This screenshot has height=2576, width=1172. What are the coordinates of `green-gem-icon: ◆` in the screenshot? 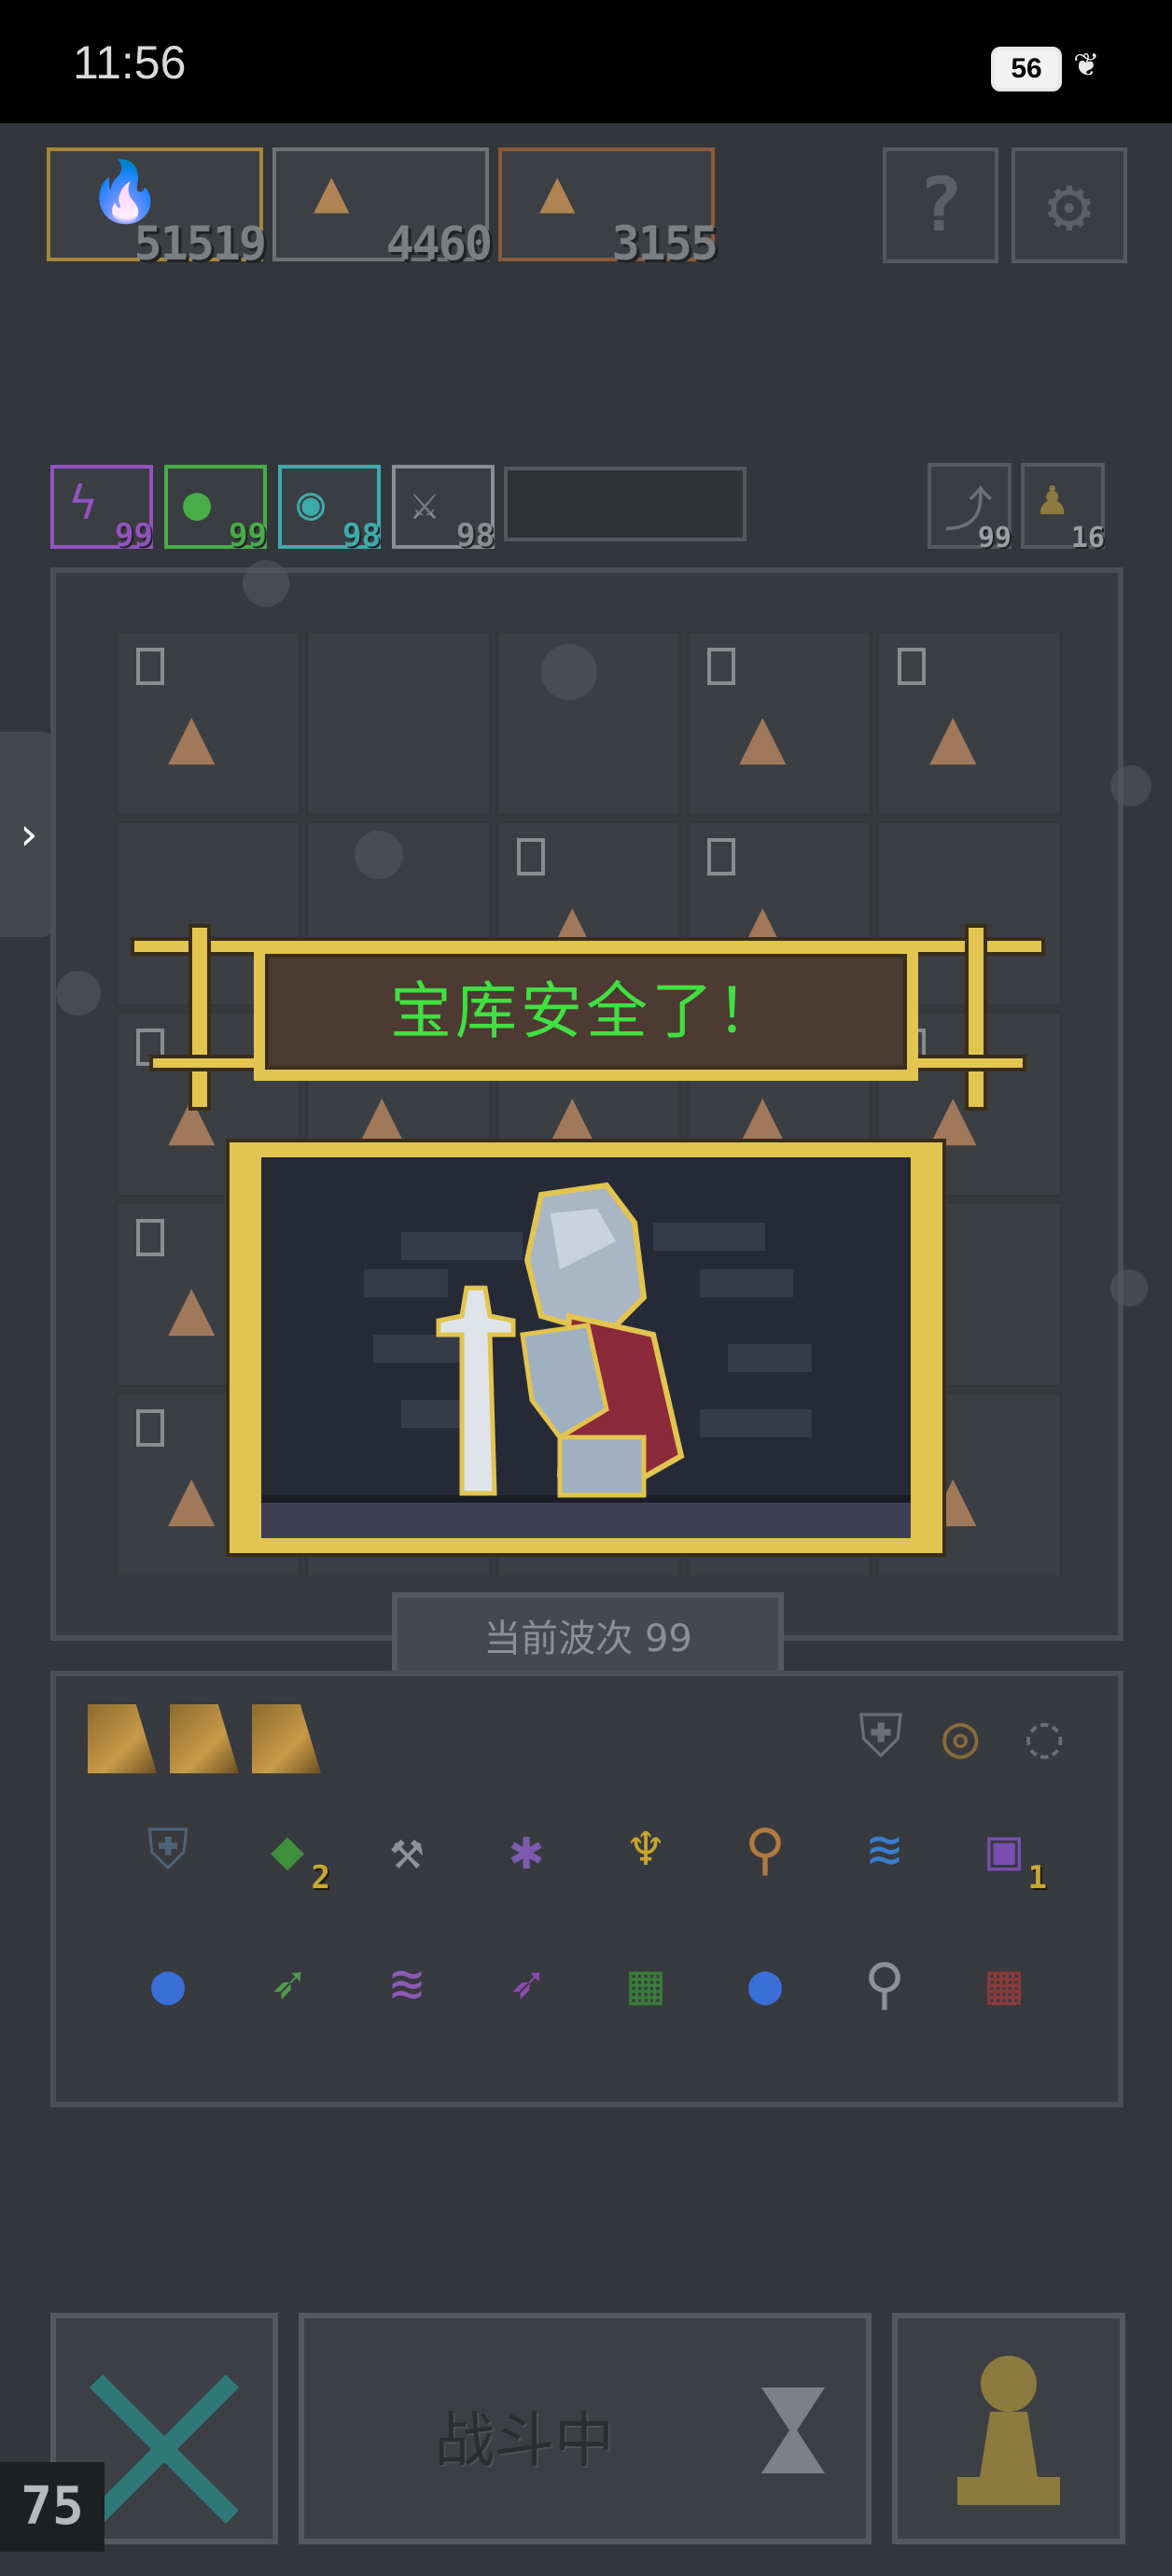 It's located at (287, 1850).